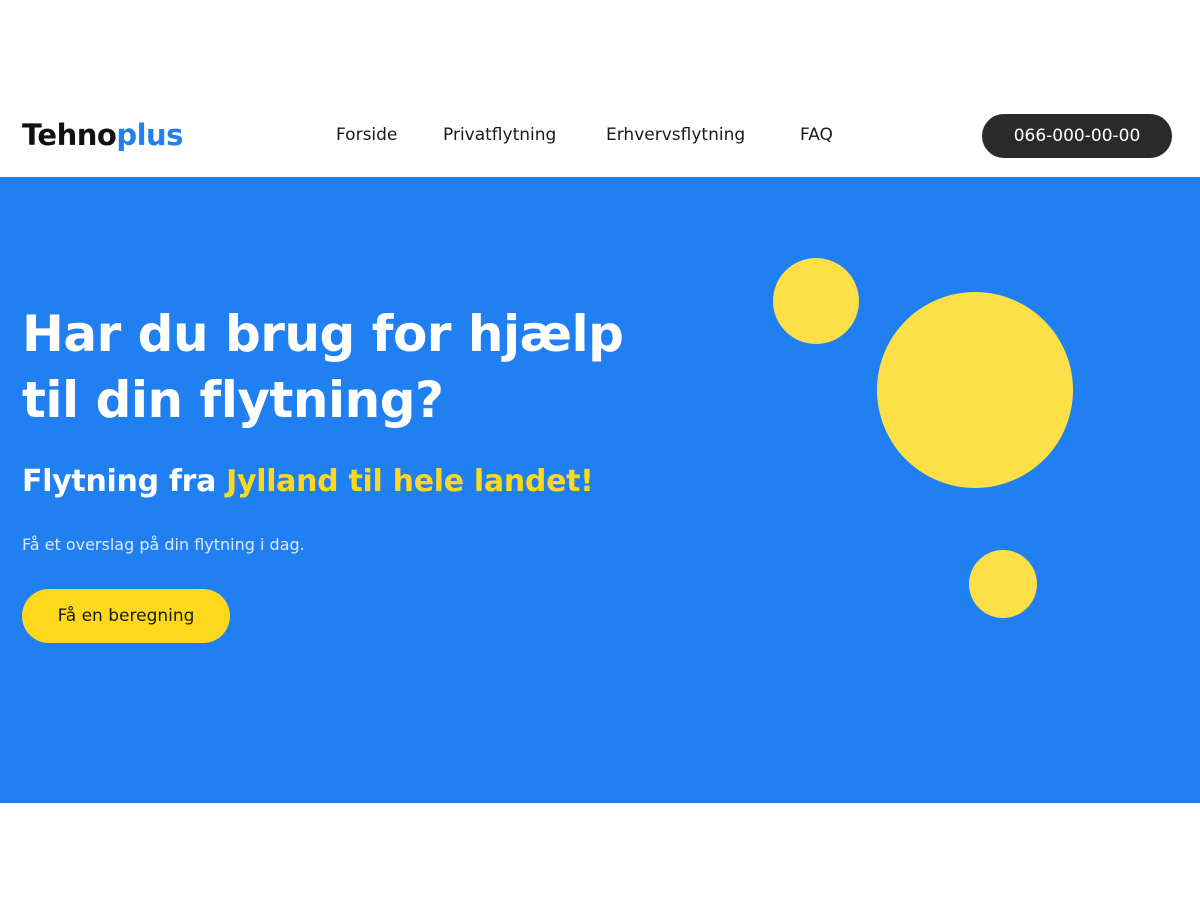  What do you see at coordinates (362, 367) in the screenshot?
I see `hero-title: Har du brug for hjælp til din flytning?` at bounding box center [362, 367].